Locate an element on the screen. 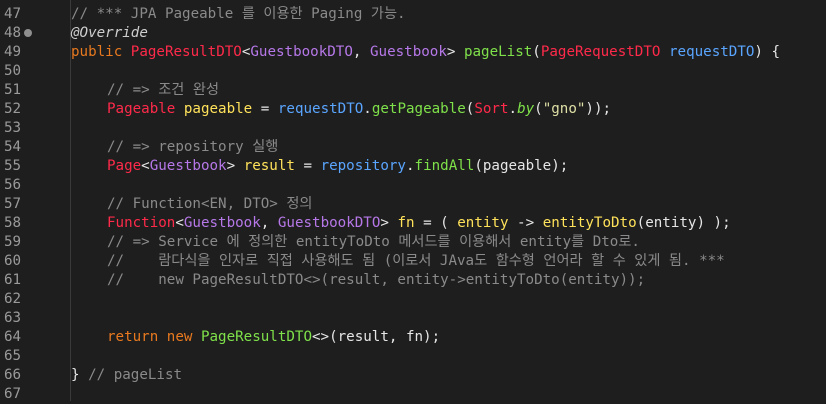 This screenshot has height=404, width=826. code-line: 67 is located at coordinates (413, 394).